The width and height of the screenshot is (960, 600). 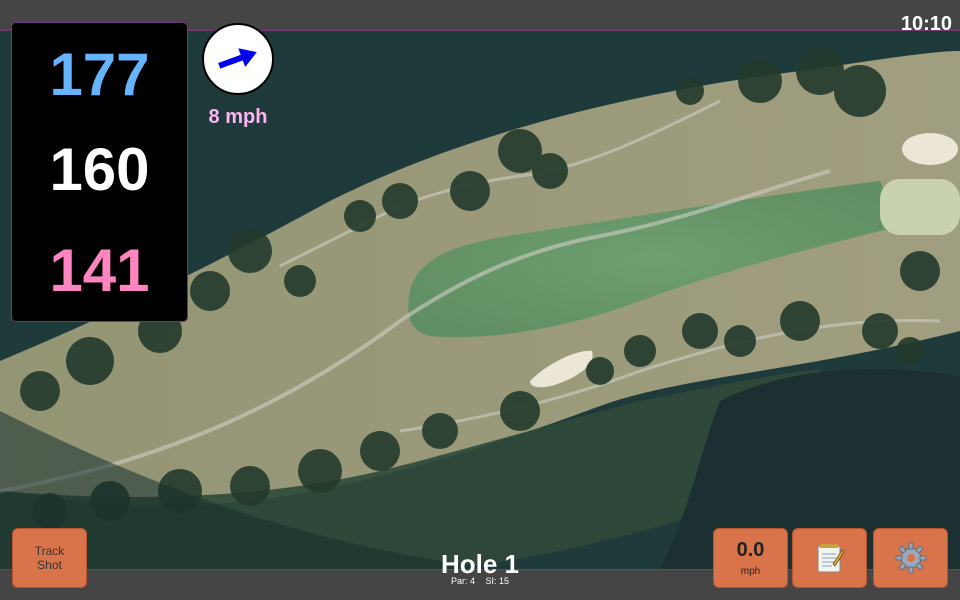 I want to click on wind-direction-arrow-icon, so click(x=237, y=58).